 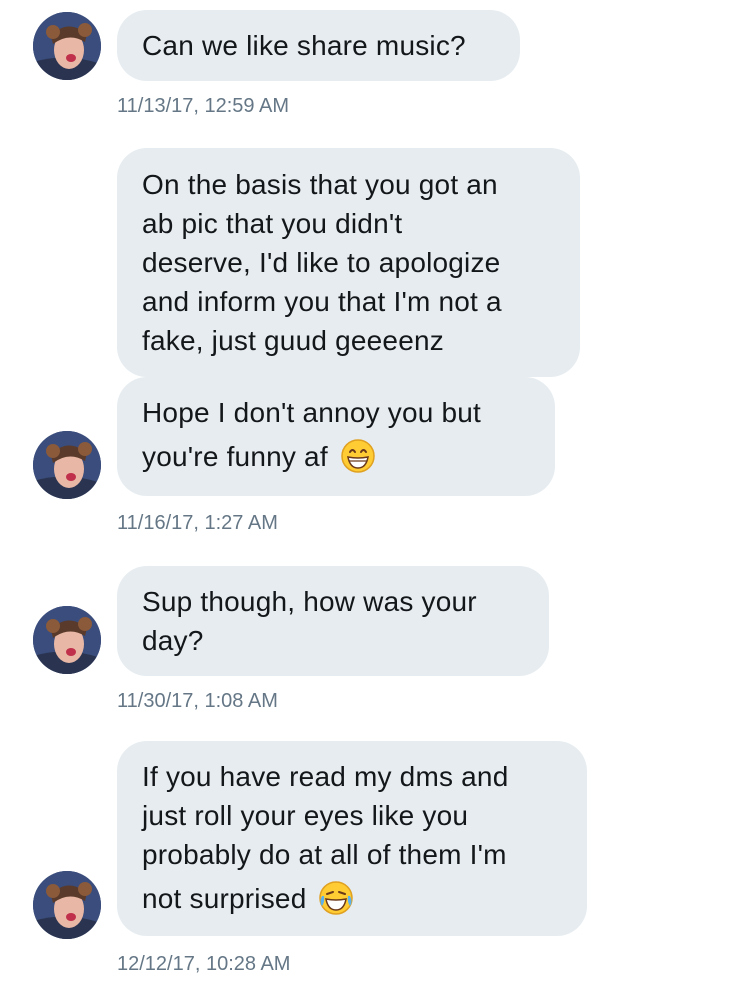 What do you see at coordinates (203, 106) in the screenshot?
I see `message-timestamp: 11/13/17, 12:59 AM` at bounding box center [203, 106].